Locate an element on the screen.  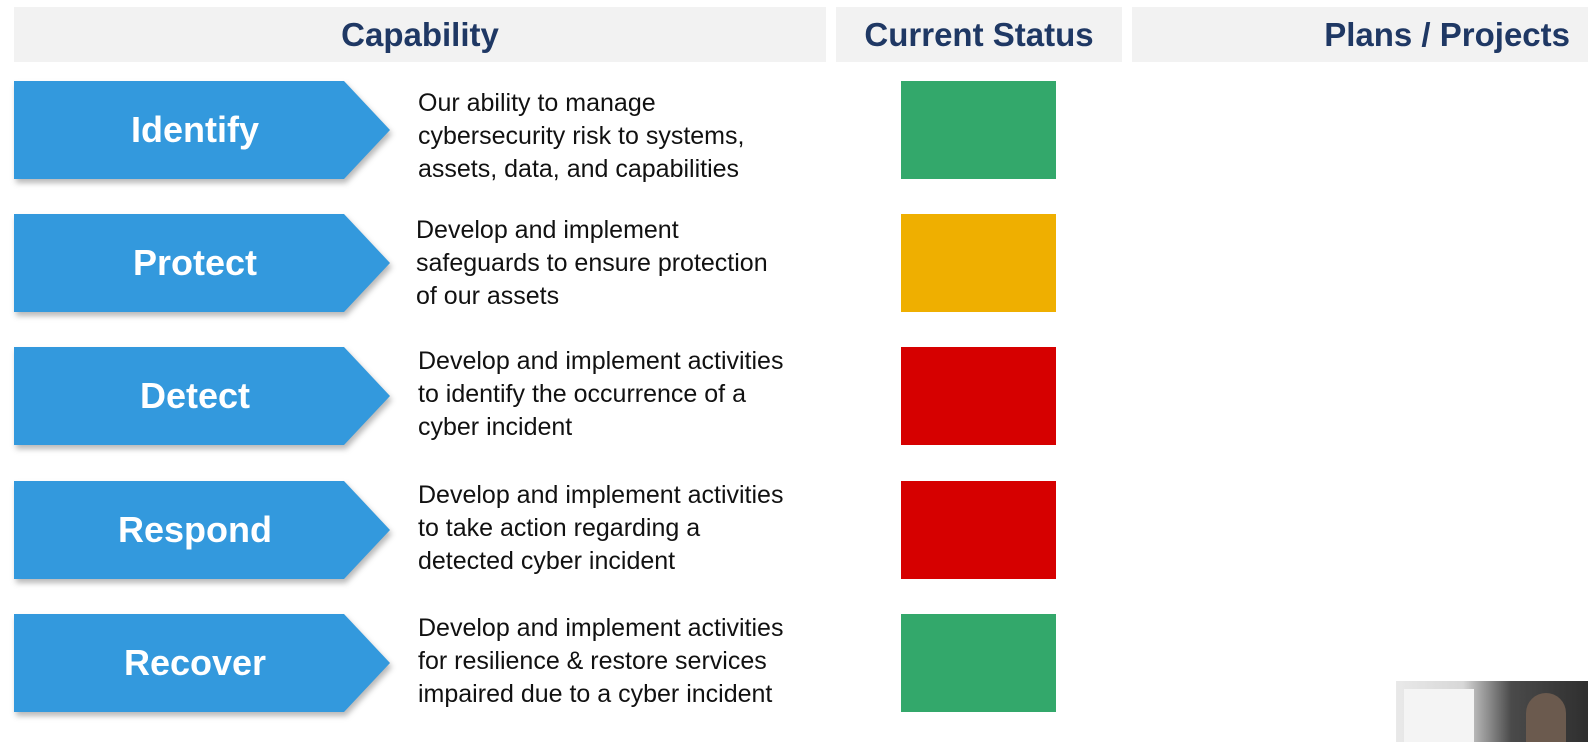
presenter-video-thumbnail is located at coordinates (1492, 711).